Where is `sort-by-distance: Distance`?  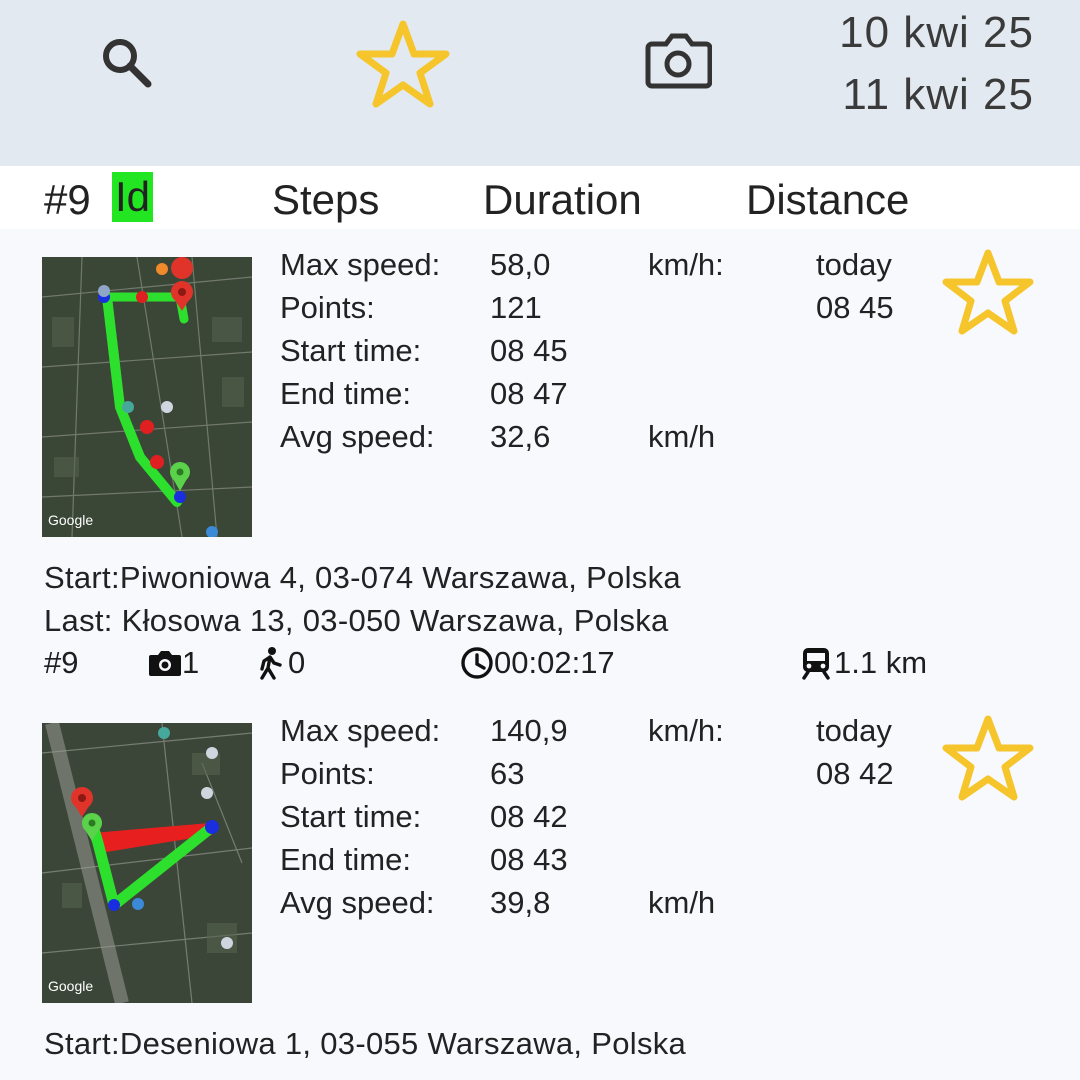 sort-by-distance: Distance is located at coordinates (827, 200).